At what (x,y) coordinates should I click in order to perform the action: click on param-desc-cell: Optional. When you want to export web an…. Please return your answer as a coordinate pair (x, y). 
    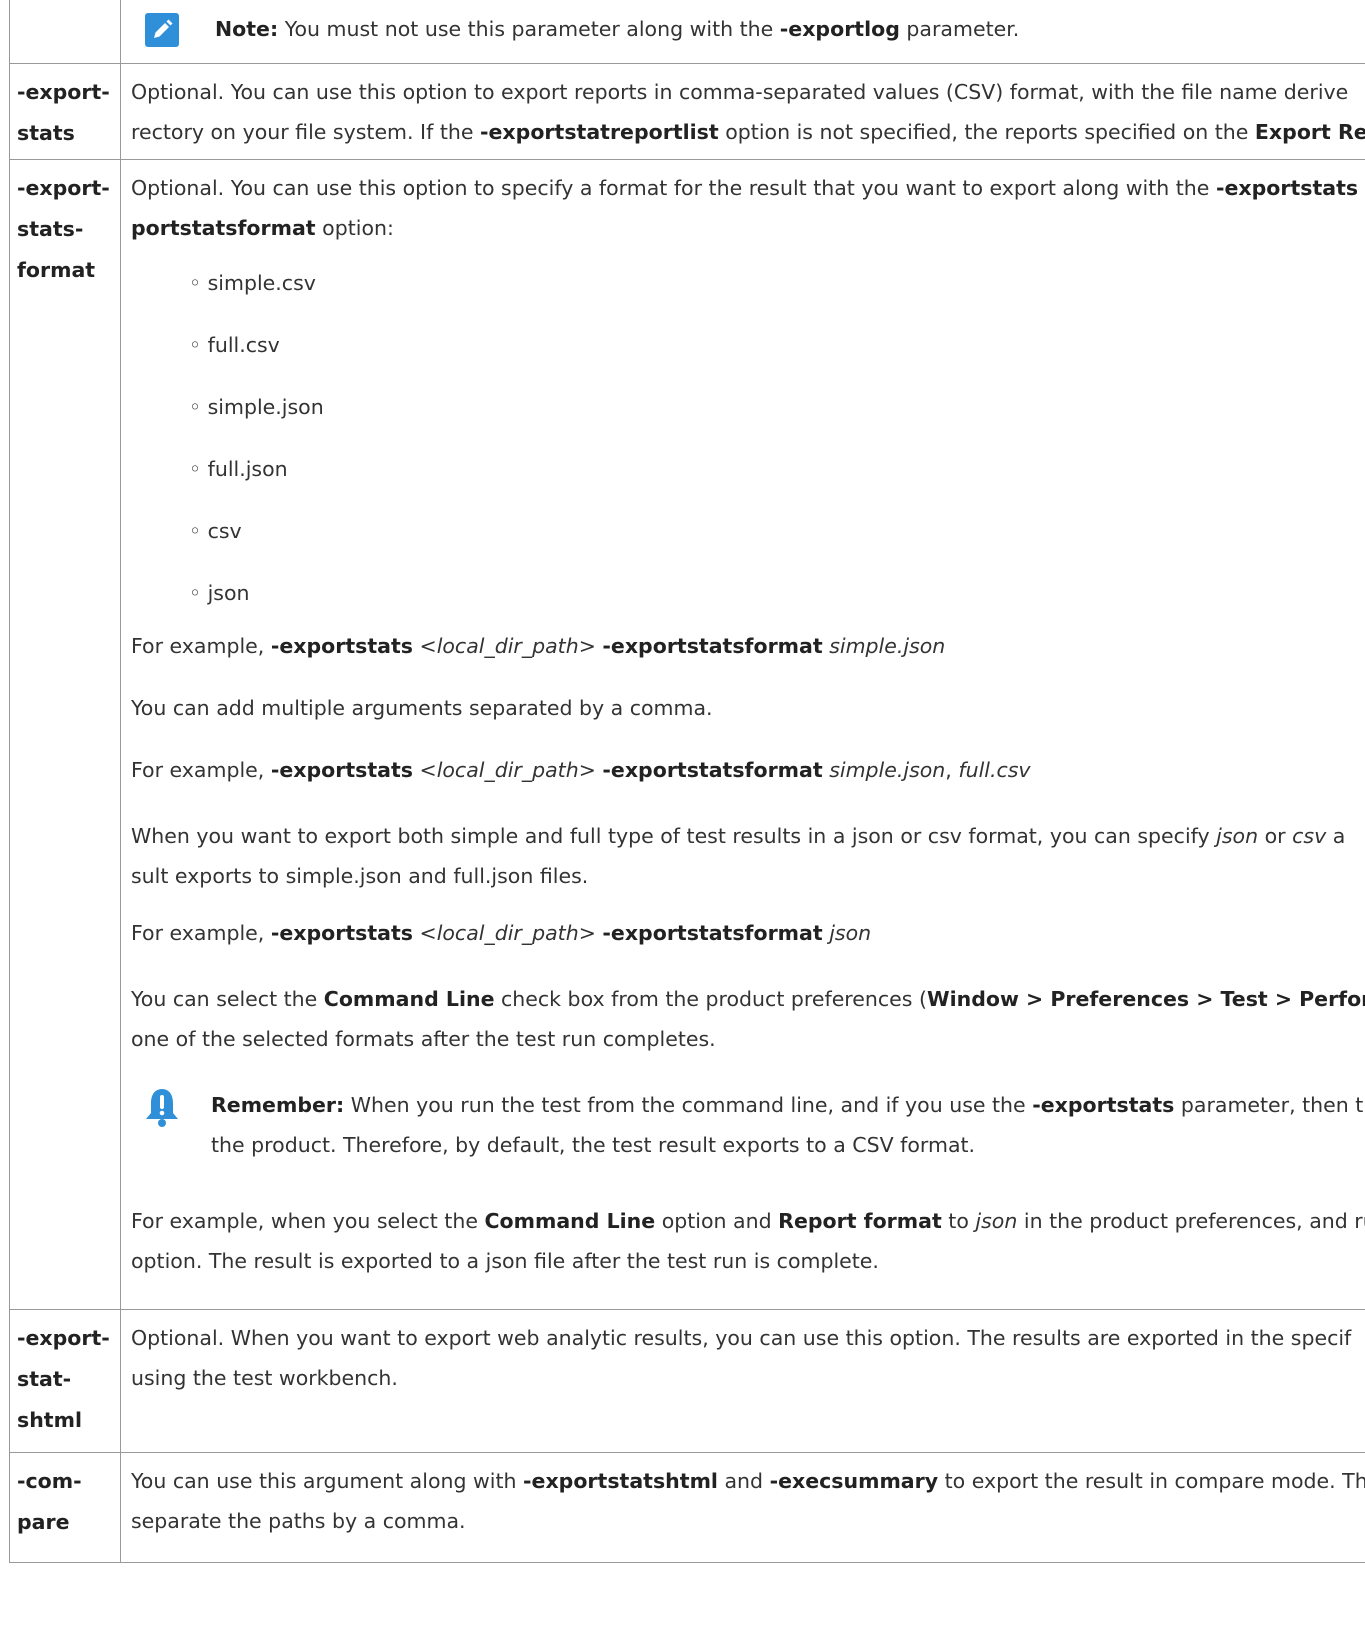
    Looking at the image, I should click on (742, 1381).